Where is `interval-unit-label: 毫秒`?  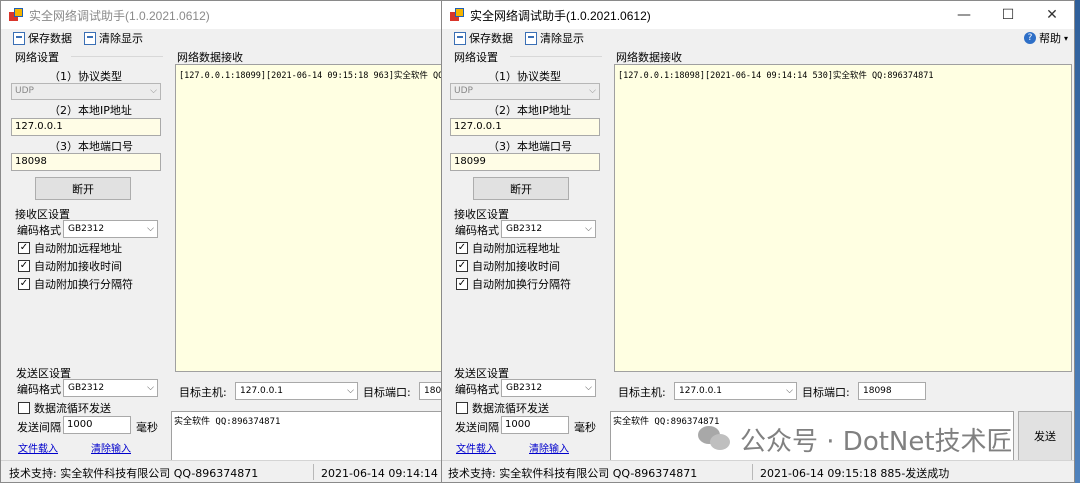
interval-unit-label: 毫秒 is located at coordinates (585, 427).